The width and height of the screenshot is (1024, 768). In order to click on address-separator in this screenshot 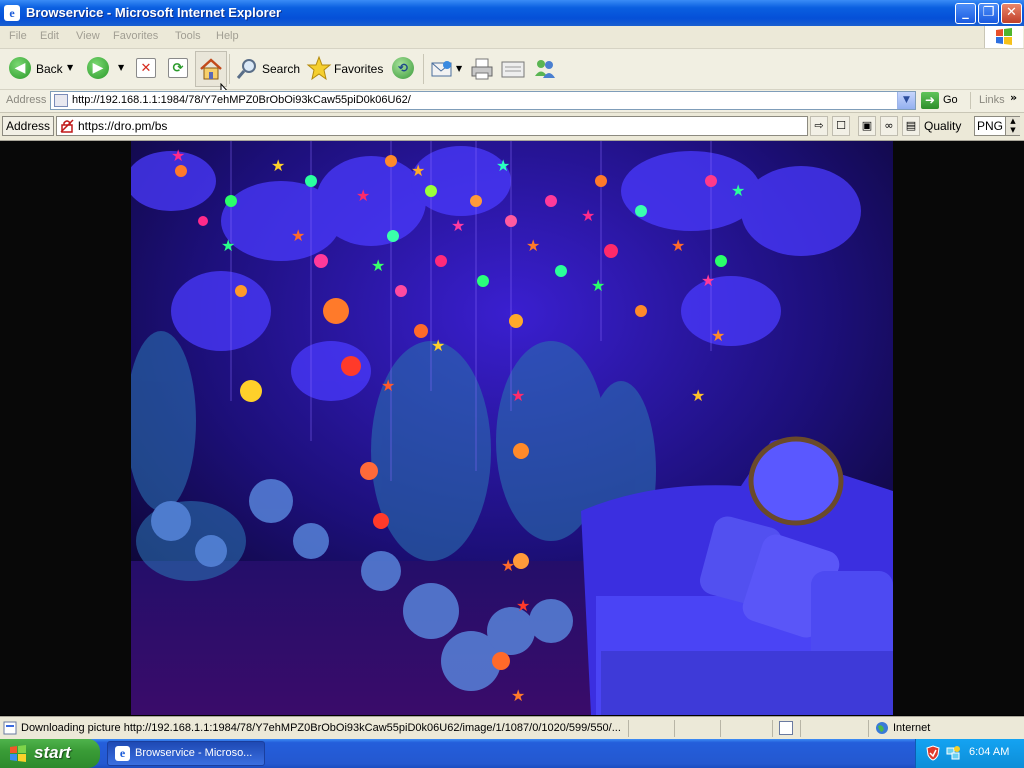, I will do `click(970, 100)`.